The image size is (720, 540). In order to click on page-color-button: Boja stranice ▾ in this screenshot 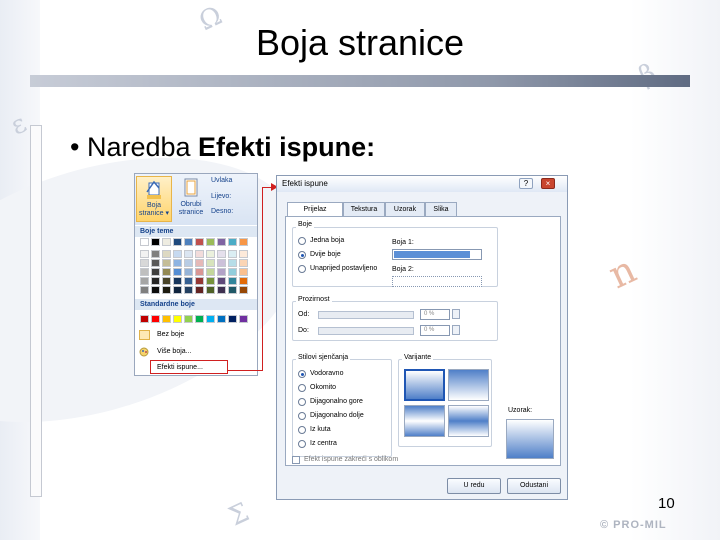, I will do `click(154, 199)`.